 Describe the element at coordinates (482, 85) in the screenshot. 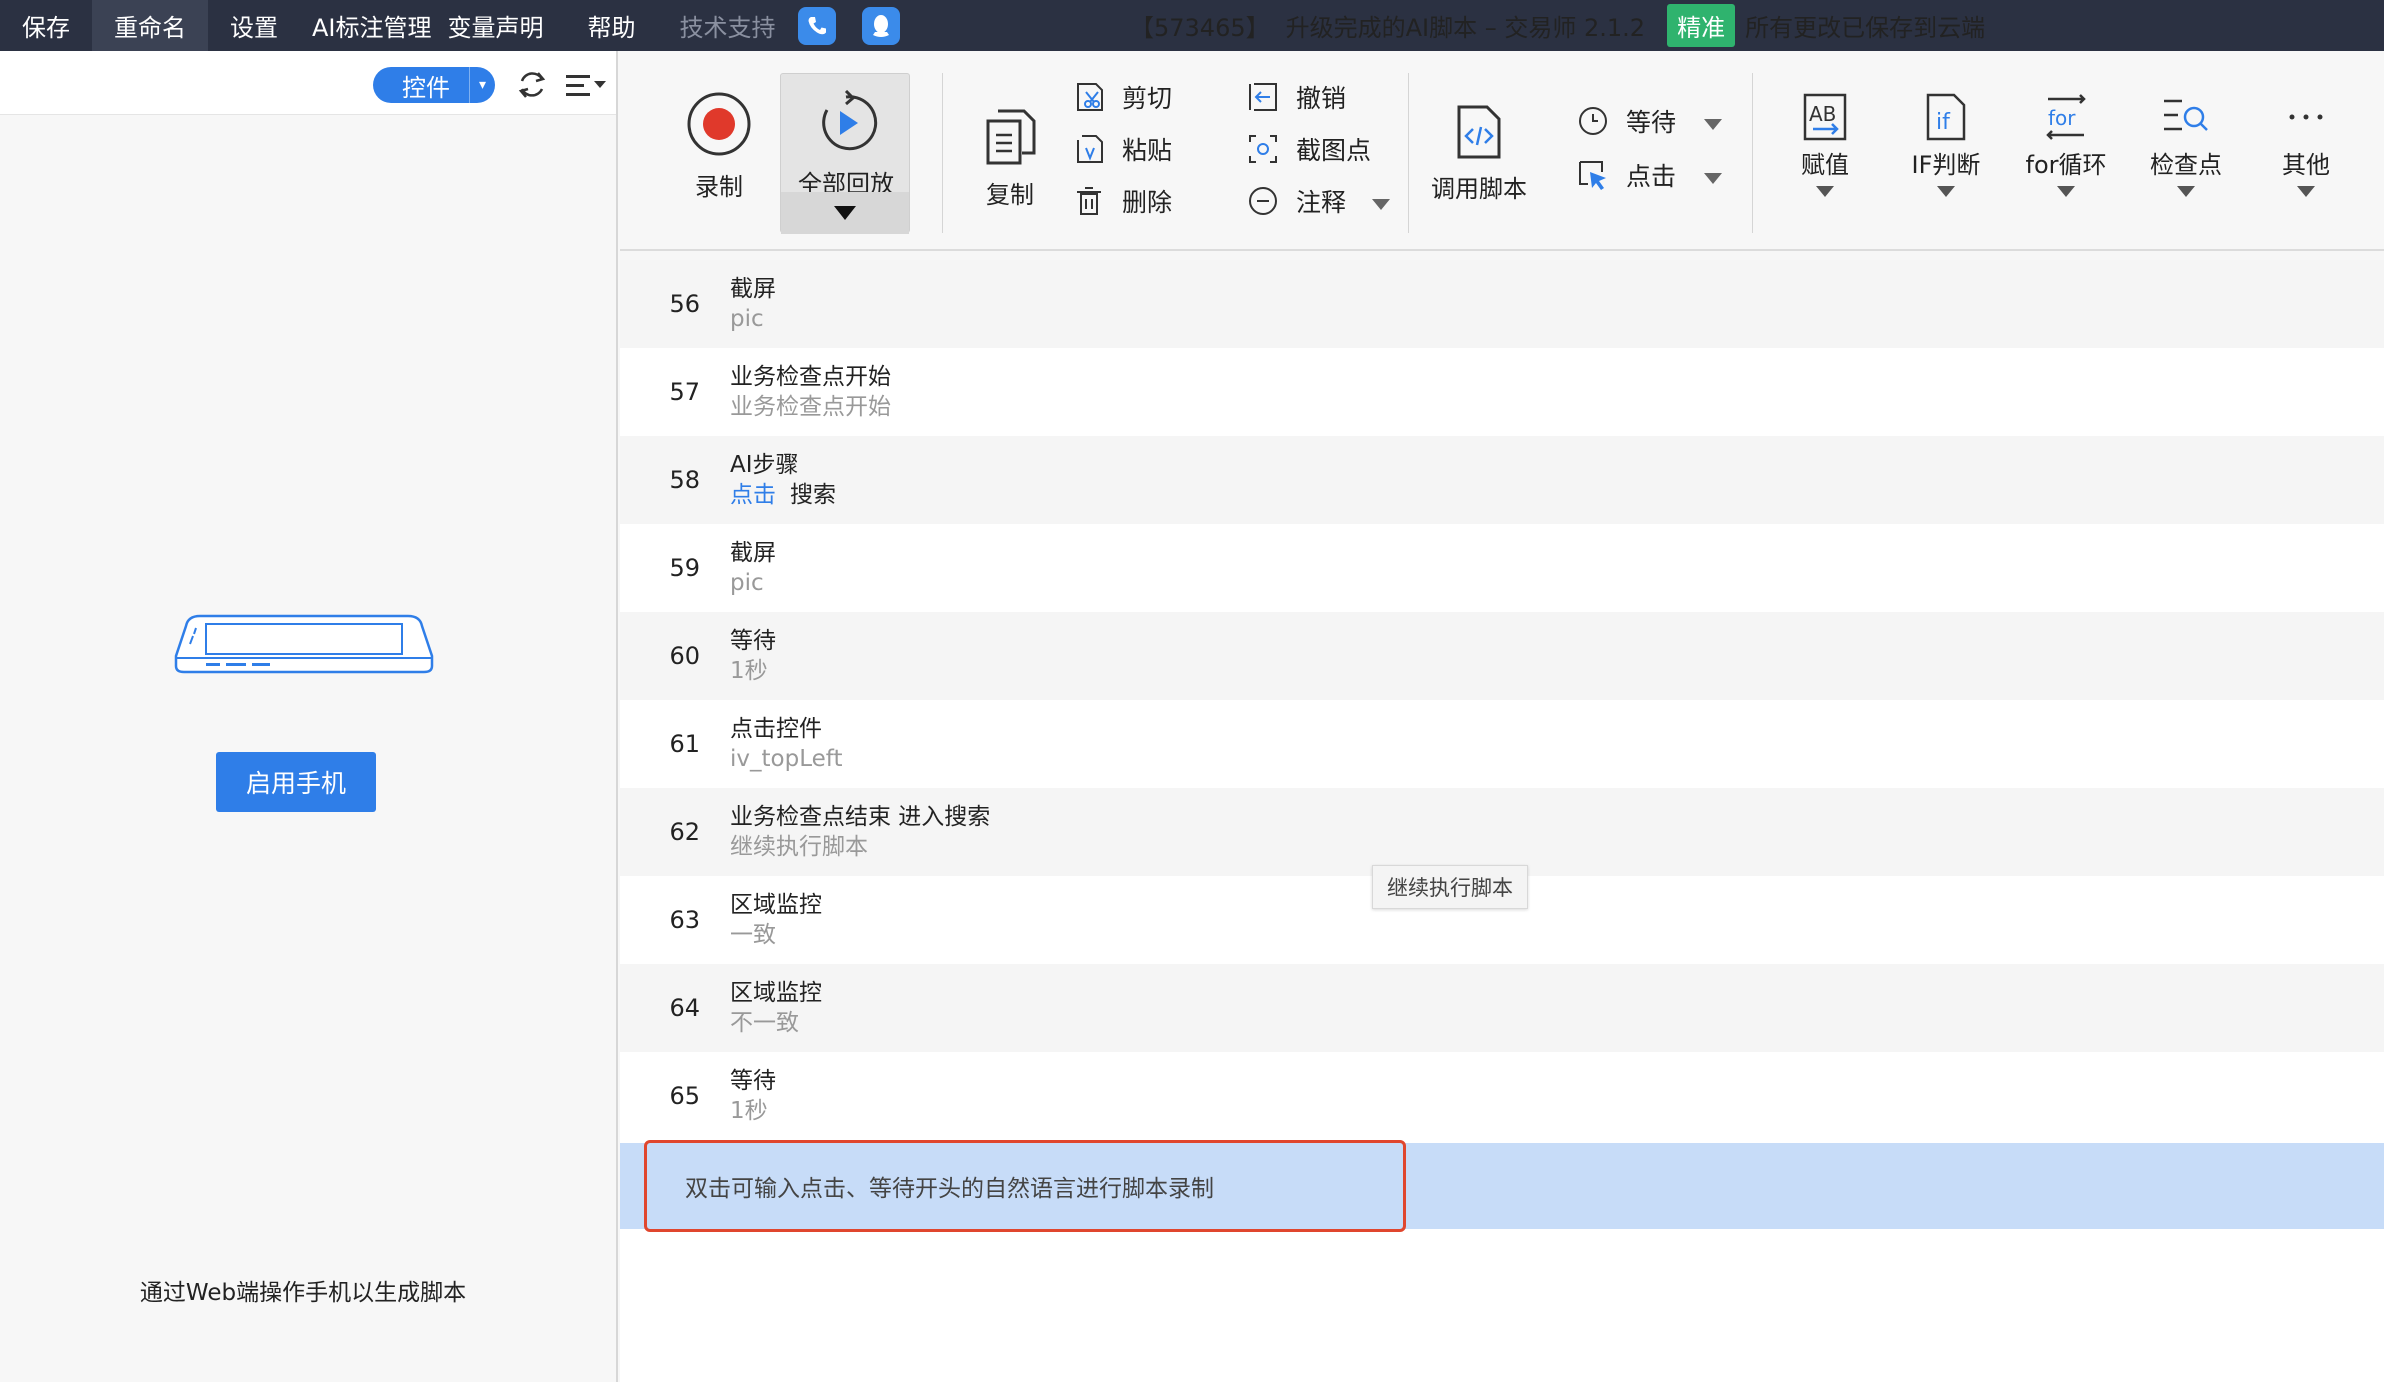

I see `chevron-down-icon: ▾` at that location.